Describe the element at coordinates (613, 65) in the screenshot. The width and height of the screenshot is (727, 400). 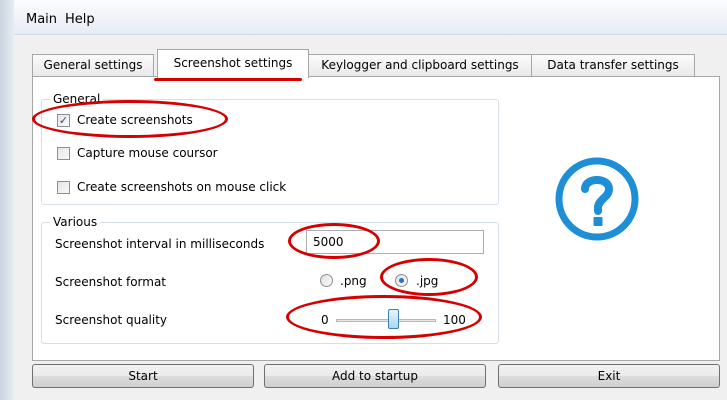
I see `tab-data-transfer-settings: Data transfer settings` at that location.